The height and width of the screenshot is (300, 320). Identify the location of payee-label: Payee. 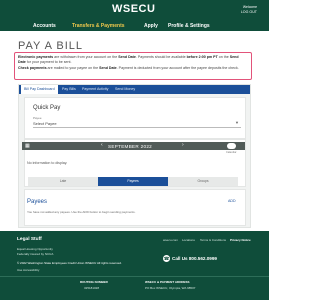
(37, 118).